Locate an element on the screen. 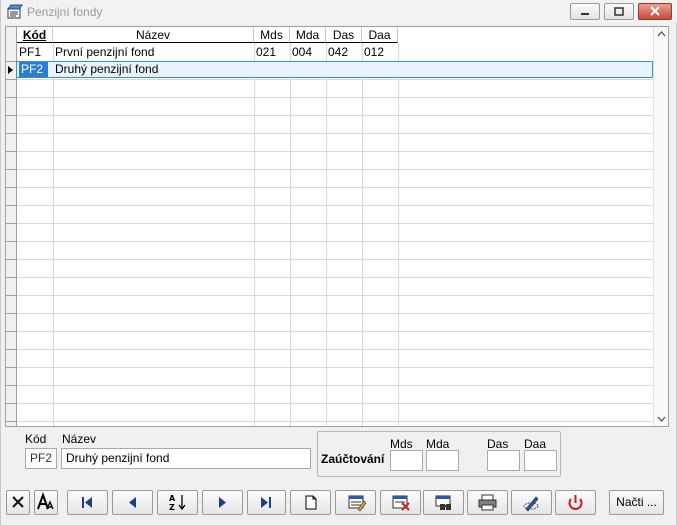  nazev-label: Název is located at coordinates (79, 439).